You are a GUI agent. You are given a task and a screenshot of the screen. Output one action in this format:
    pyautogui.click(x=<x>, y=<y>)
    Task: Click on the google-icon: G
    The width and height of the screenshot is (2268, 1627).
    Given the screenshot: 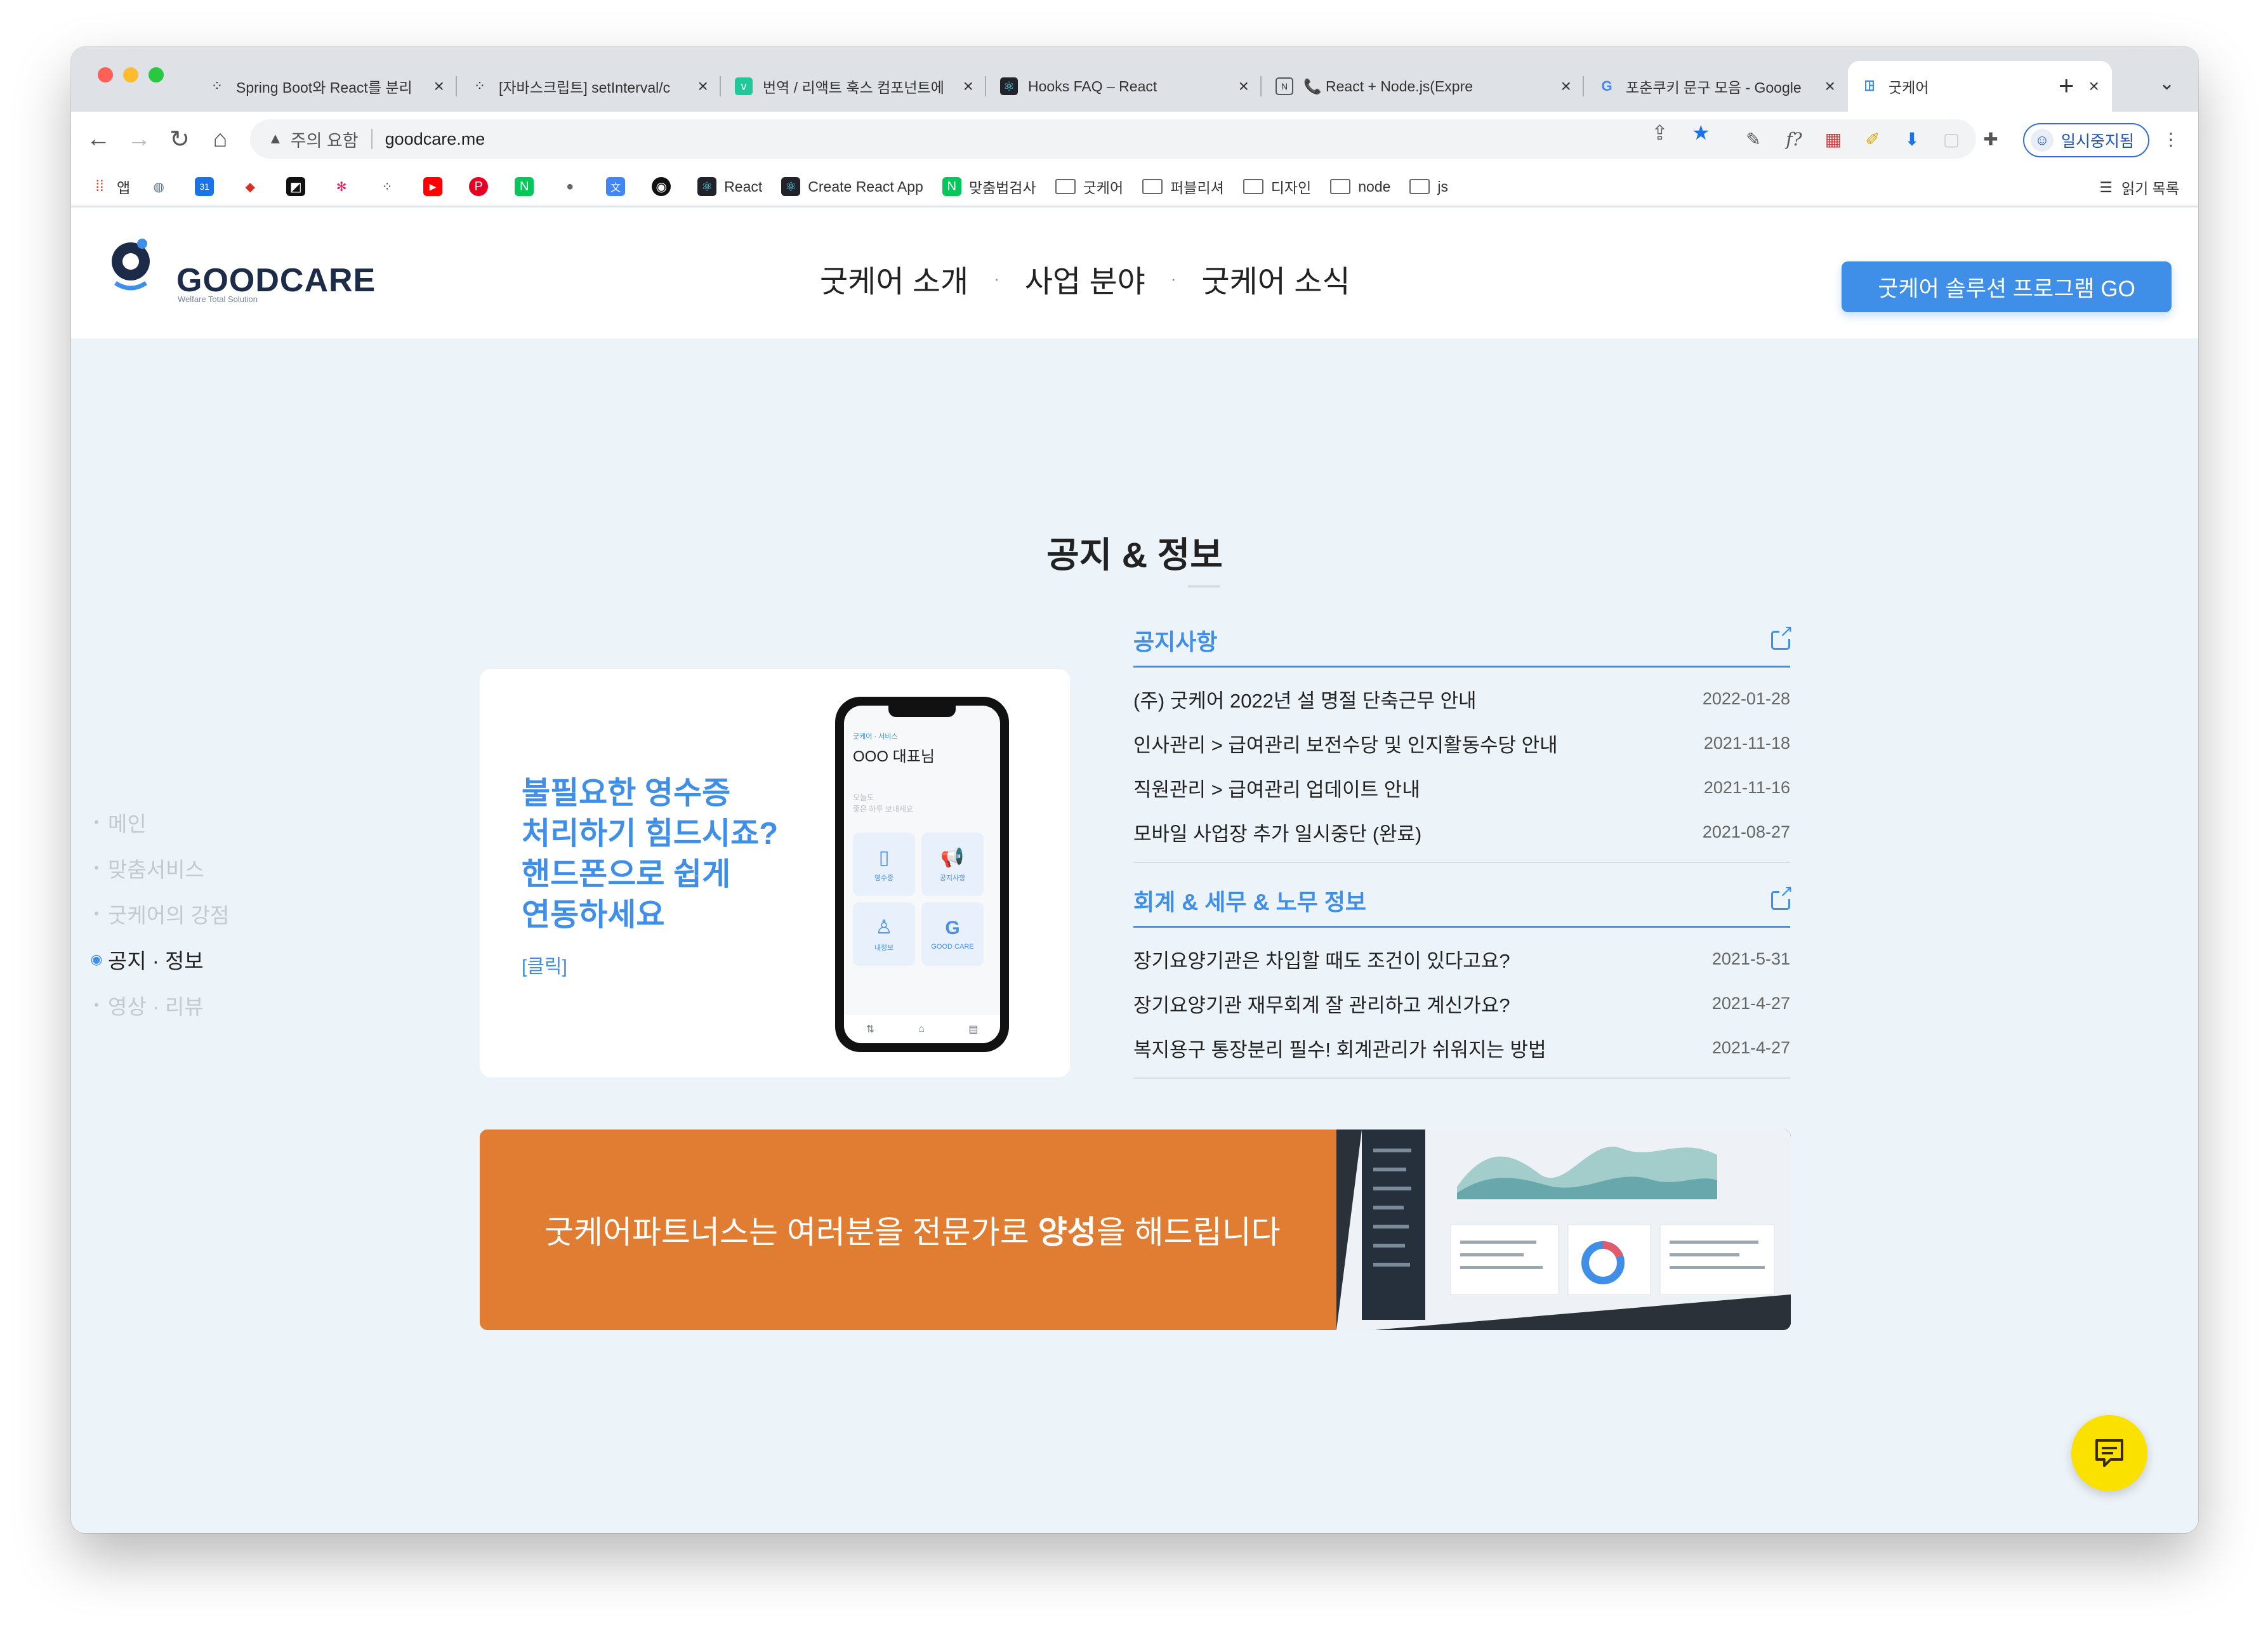 What is the action you would take?
    pyautogui.click(x=1606, y=86)
    